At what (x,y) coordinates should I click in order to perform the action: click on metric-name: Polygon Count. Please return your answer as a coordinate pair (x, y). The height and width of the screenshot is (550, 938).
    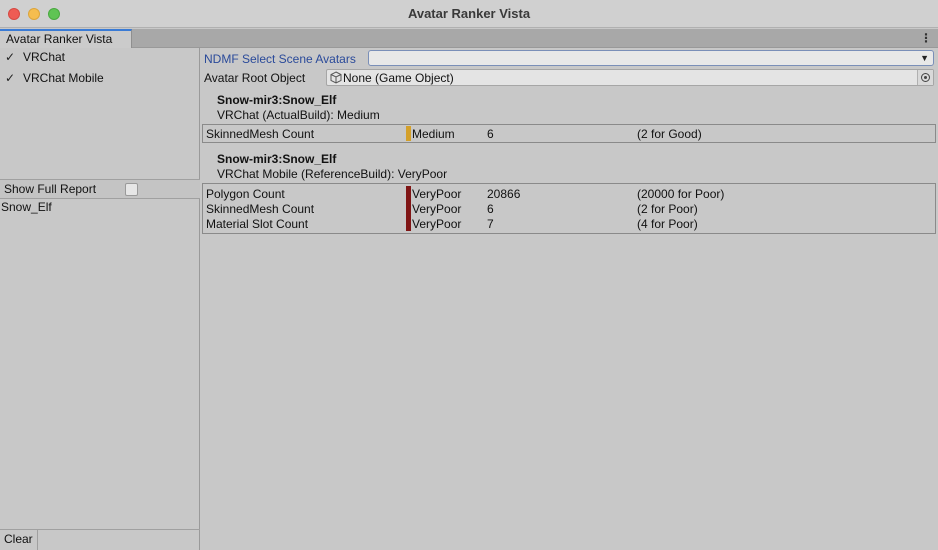
    Looking at the image, I should click on (245, 194).